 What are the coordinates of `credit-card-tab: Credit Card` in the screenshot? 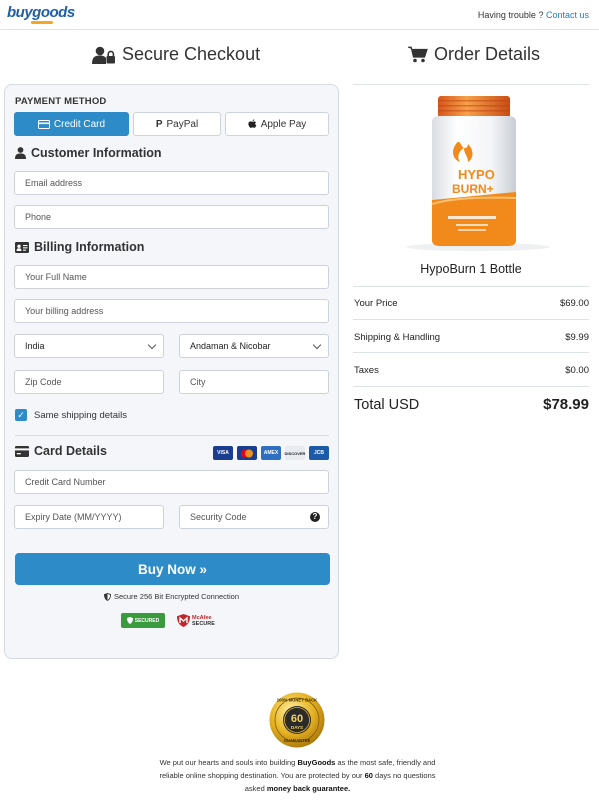 It's located at (71, 124).